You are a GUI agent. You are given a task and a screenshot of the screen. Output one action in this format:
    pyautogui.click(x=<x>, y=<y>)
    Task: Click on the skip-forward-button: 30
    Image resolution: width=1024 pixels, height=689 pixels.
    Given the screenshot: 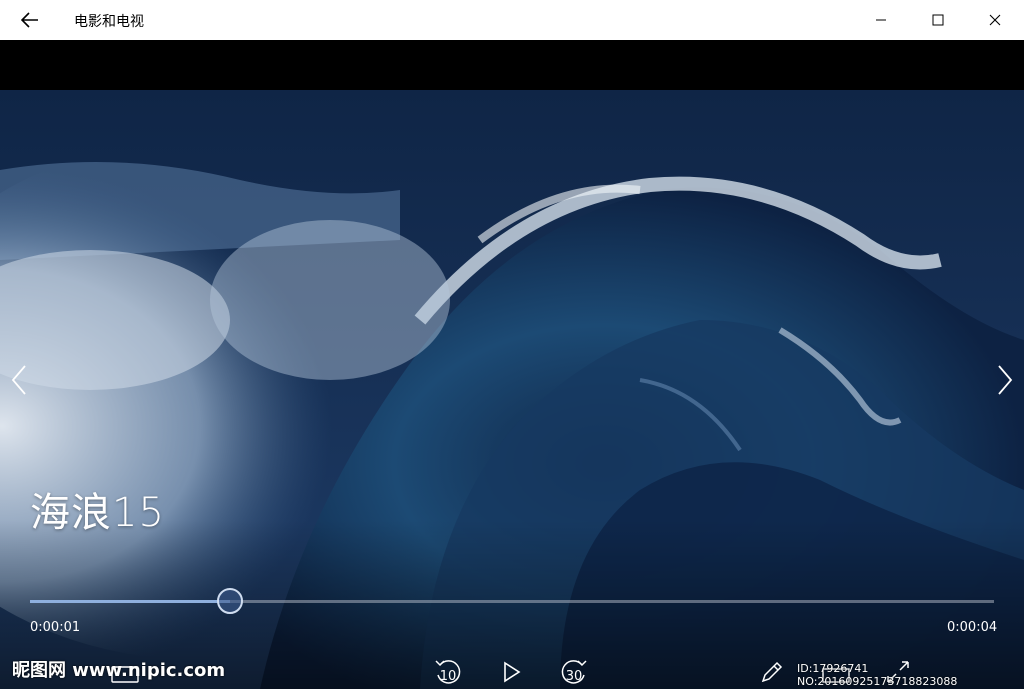 What is the action you would take?
    pyautogui.click(x=574, y=672)
    